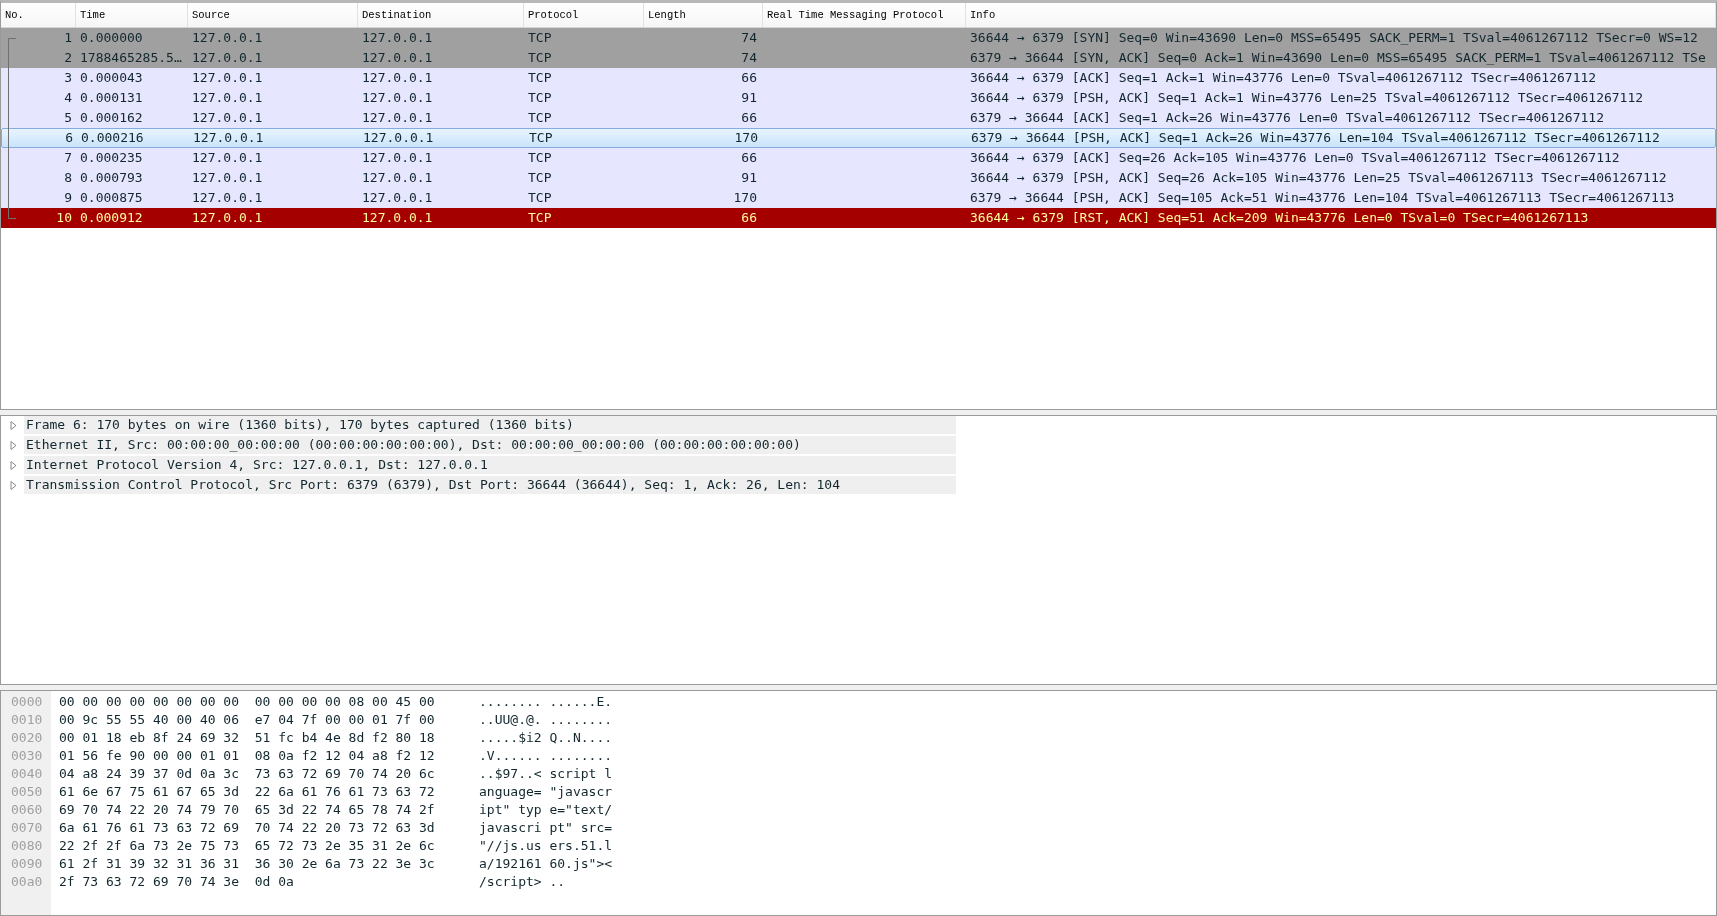 Image resolution: width=1717 pixels, height=916 pixels. What do you see at coordinates (27, 774) in the screenshot?
I see `offset-label: 0040` at bounding box center [27, 774].